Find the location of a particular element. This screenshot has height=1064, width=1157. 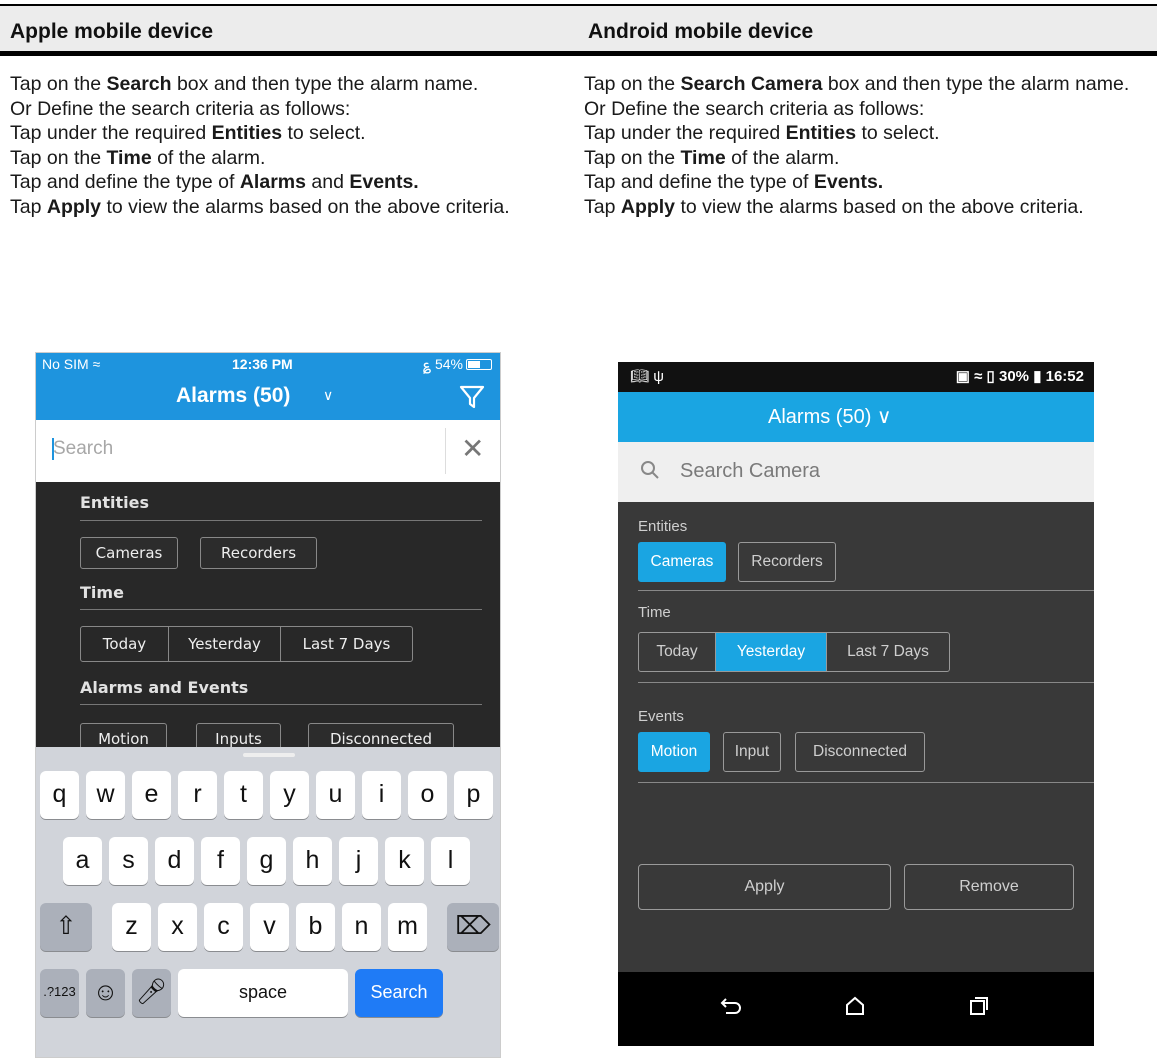

android-search-field: Search Camera is located at coordinates (856, 472).